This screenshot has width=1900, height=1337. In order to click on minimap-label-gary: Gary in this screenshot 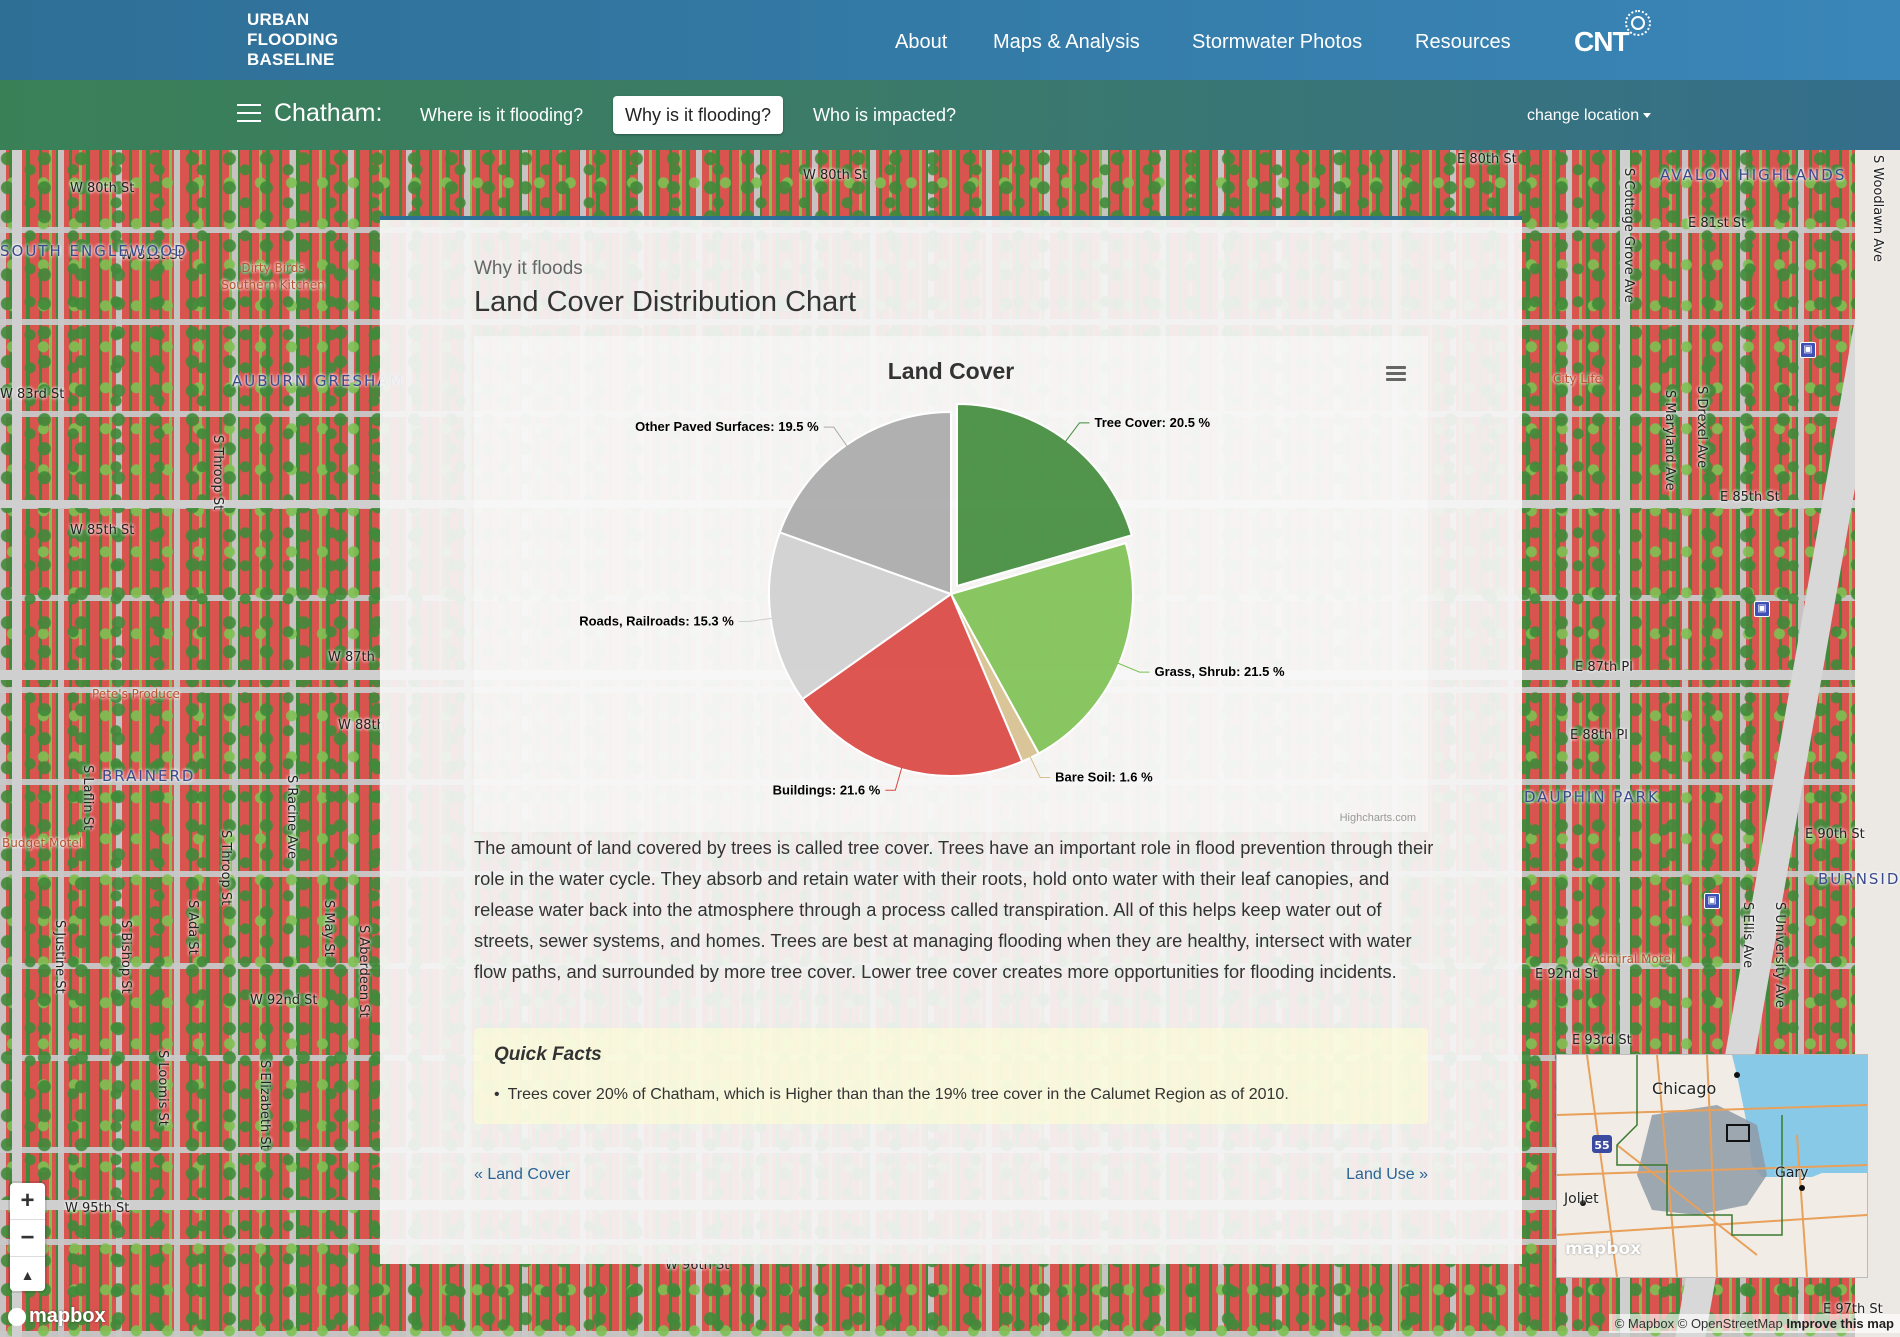, I will do `click(1792, 1173)`.